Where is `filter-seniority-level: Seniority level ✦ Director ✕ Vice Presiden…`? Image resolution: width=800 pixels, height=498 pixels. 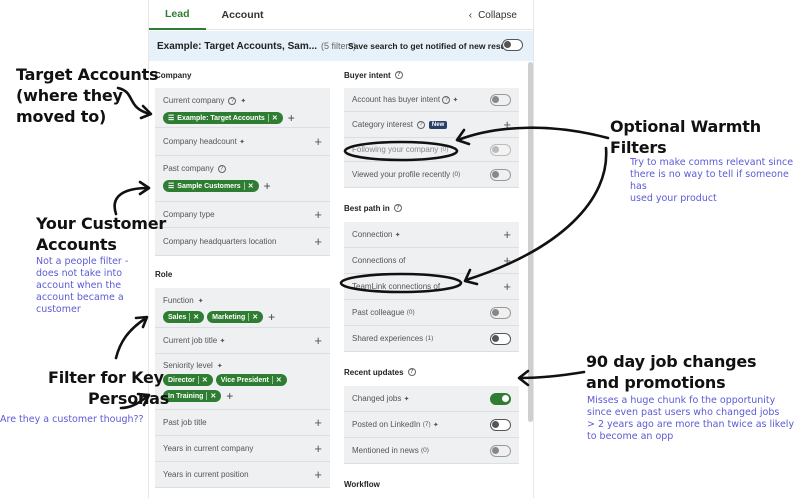 filter-seniority-level: Seniority level ✦ Director ✕ Vice Presiden… is located at coordinates (242, 382).